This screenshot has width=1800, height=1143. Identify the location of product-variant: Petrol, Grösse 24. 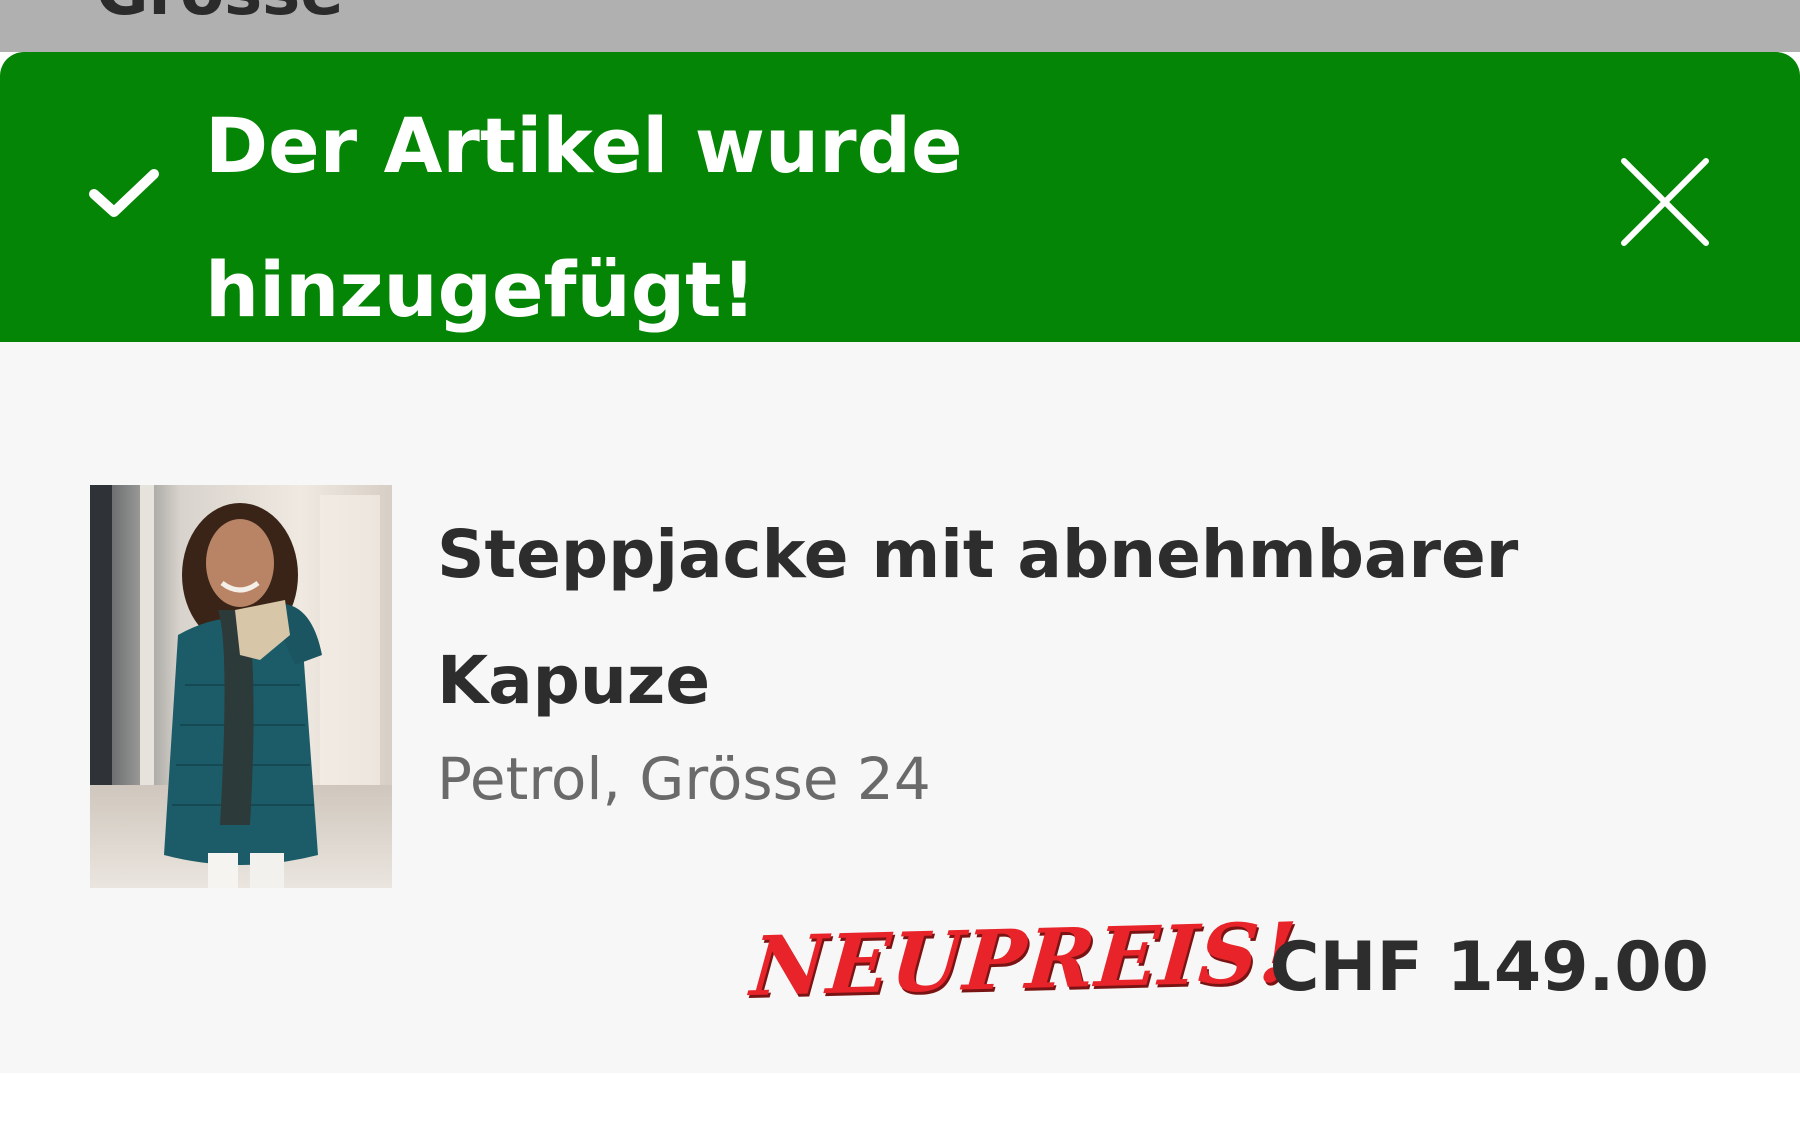
(684, 779).